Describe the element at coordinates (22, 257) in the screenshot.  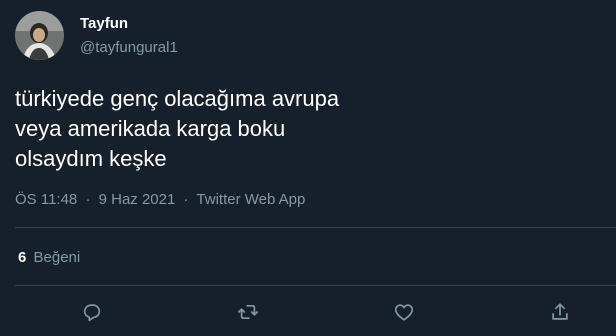
I see `likes-count: 6` at that location.